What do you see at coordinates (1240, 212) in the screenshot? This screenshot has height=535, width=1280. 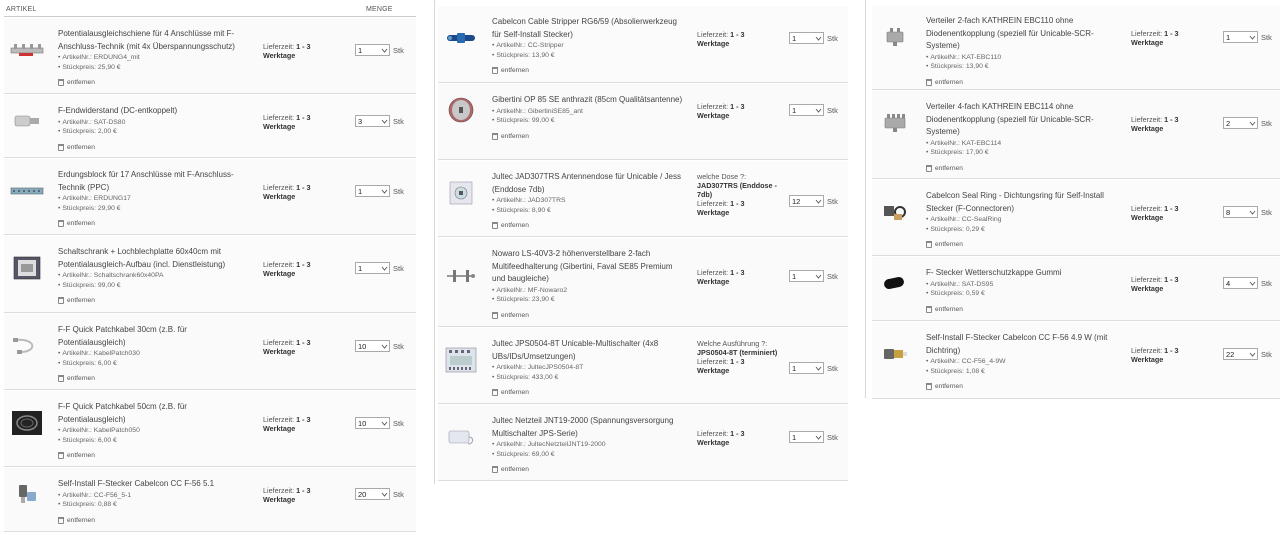 I see `quantity-select: 8` at bounding box center [1240, 212].